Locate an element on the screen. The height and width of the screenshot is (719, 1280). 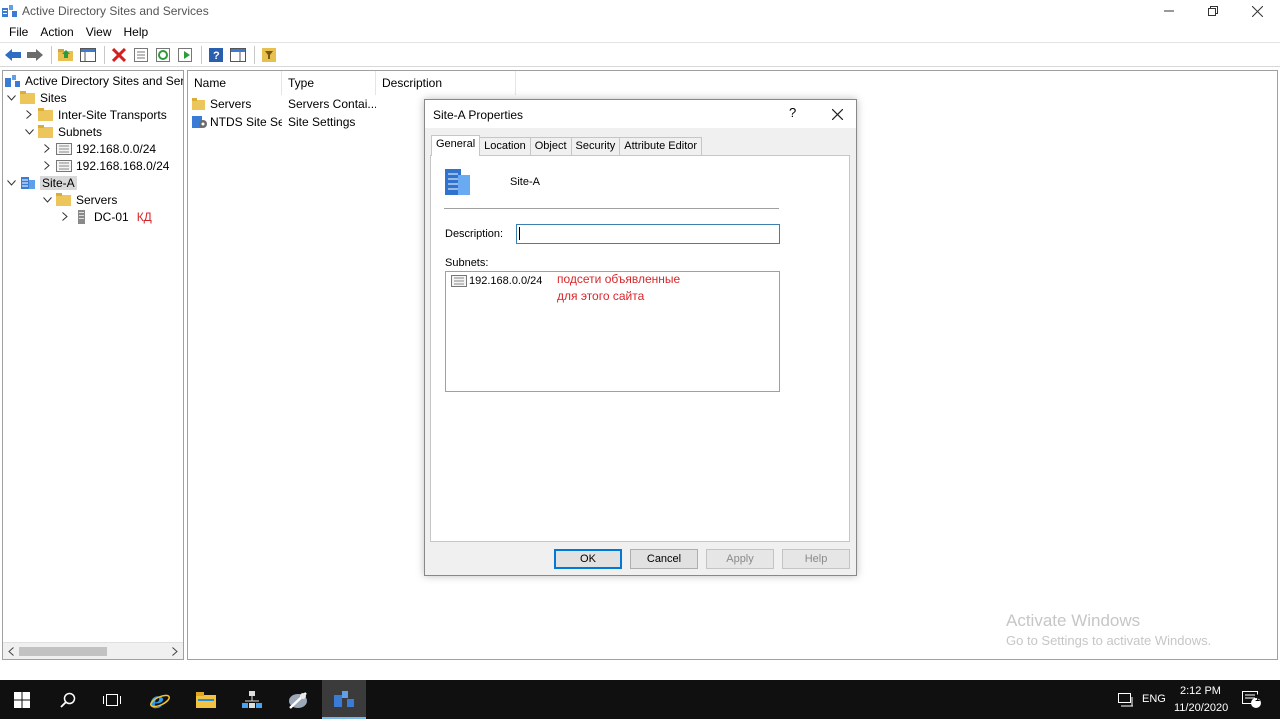
menu-action: Action is located at coordinates (56, 32).